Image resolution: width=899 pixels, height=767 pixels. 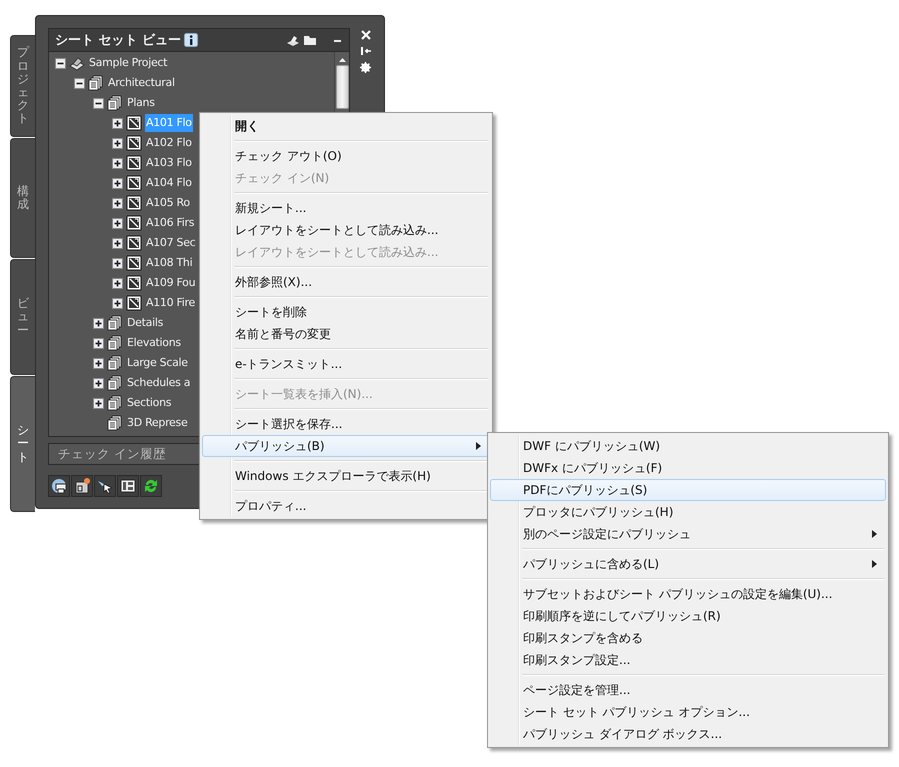 I want to click on palette-title: シート セット ビュー, so click(x=118, y=40).